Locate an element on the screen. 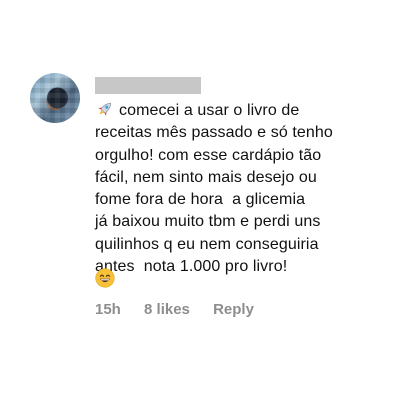 This screenshot has height=400, width=400. avatar-pixelation is located at coordinates (55, 98).